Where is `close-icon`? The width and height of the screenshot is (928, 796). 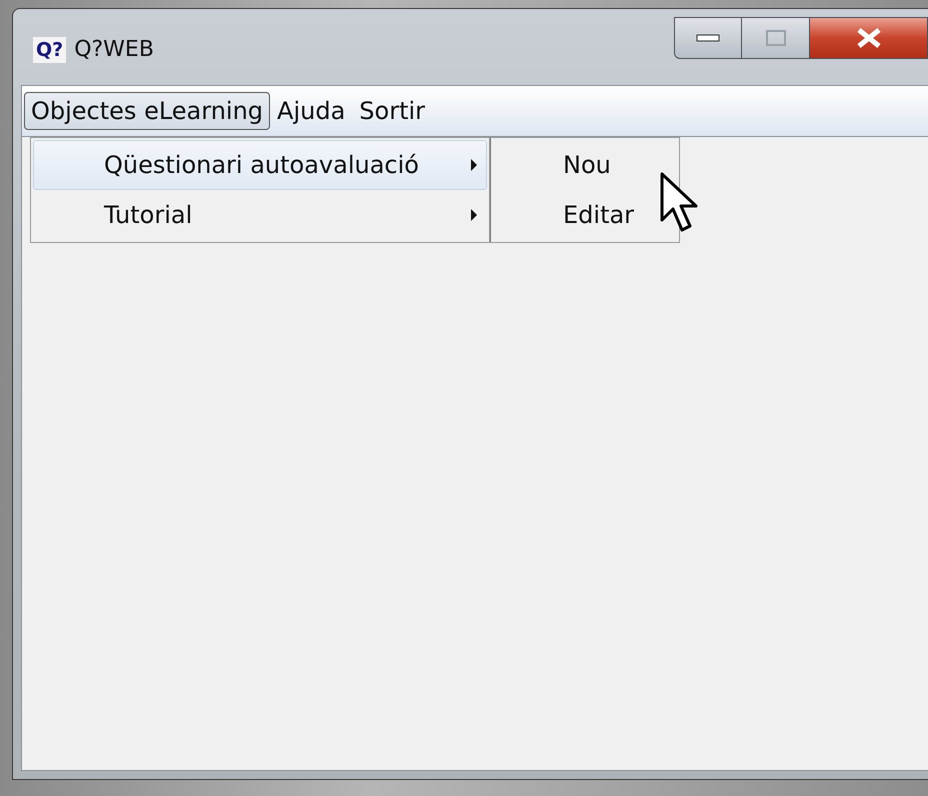
close-icon is located at coordinates (869, 38).